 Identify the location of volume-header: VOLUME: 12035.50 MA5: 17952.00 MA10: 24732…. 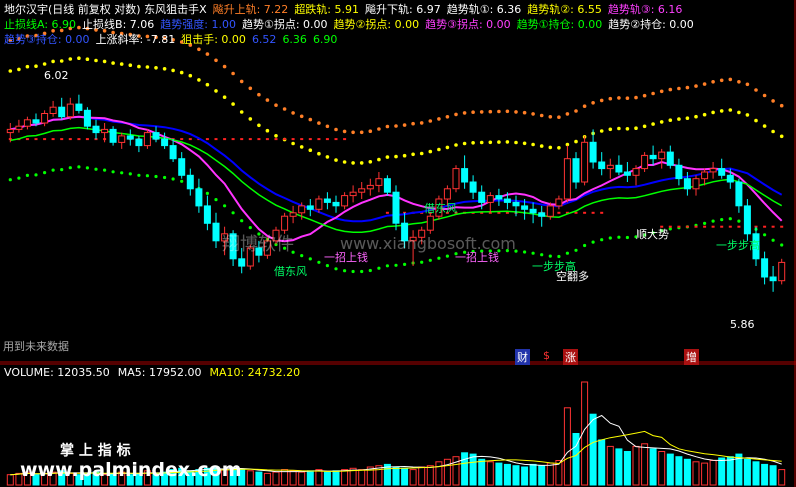
(156, 372).